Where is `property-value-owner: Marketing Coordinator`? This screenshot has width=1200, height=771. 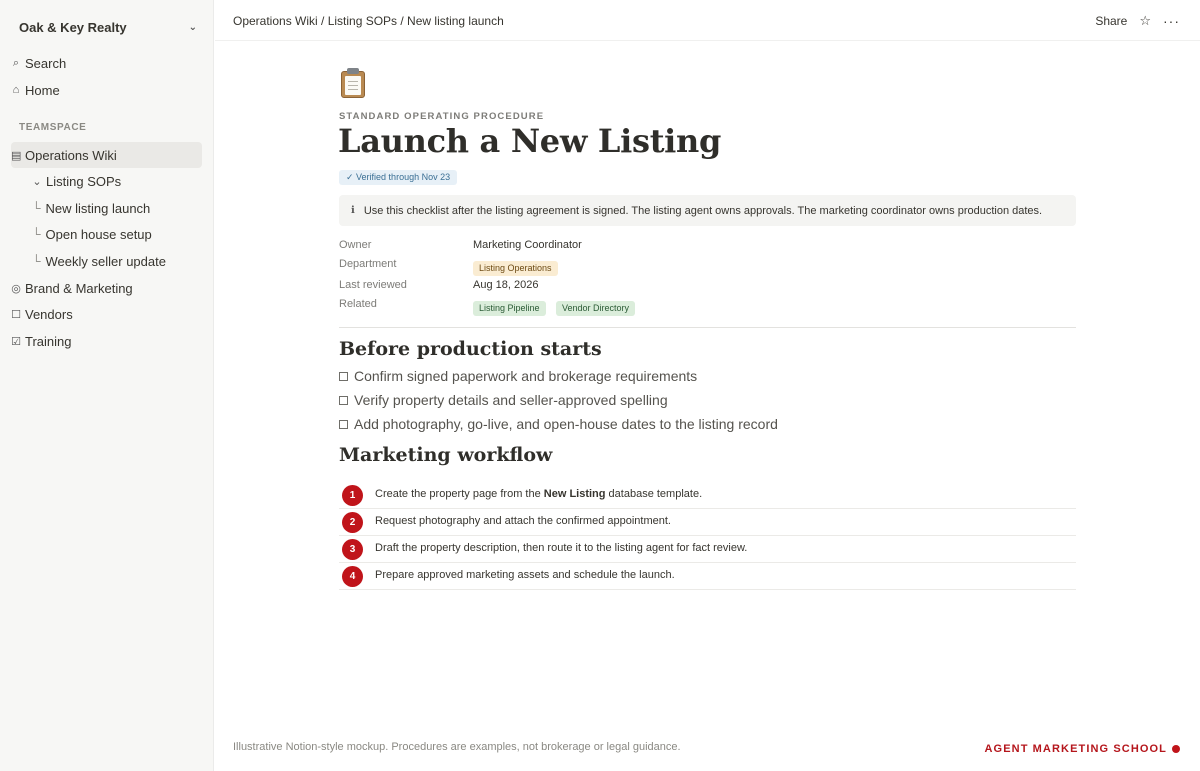
property-value-owner: Marketing Coordinator is located at coordinates (527, 245).